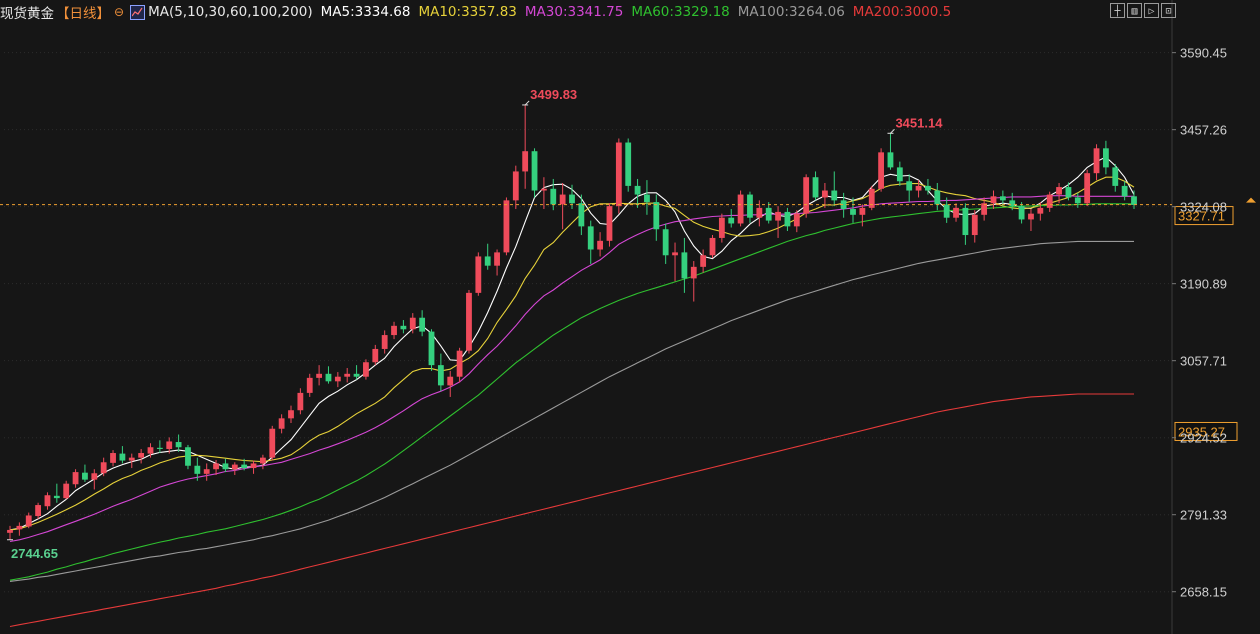 This screenshot has width=1260, height=634. What do you see at coordinates (365, 12) in the screenshot?
I see `ma5-label: MA5:3334.68` at bounding box center [365, 12].